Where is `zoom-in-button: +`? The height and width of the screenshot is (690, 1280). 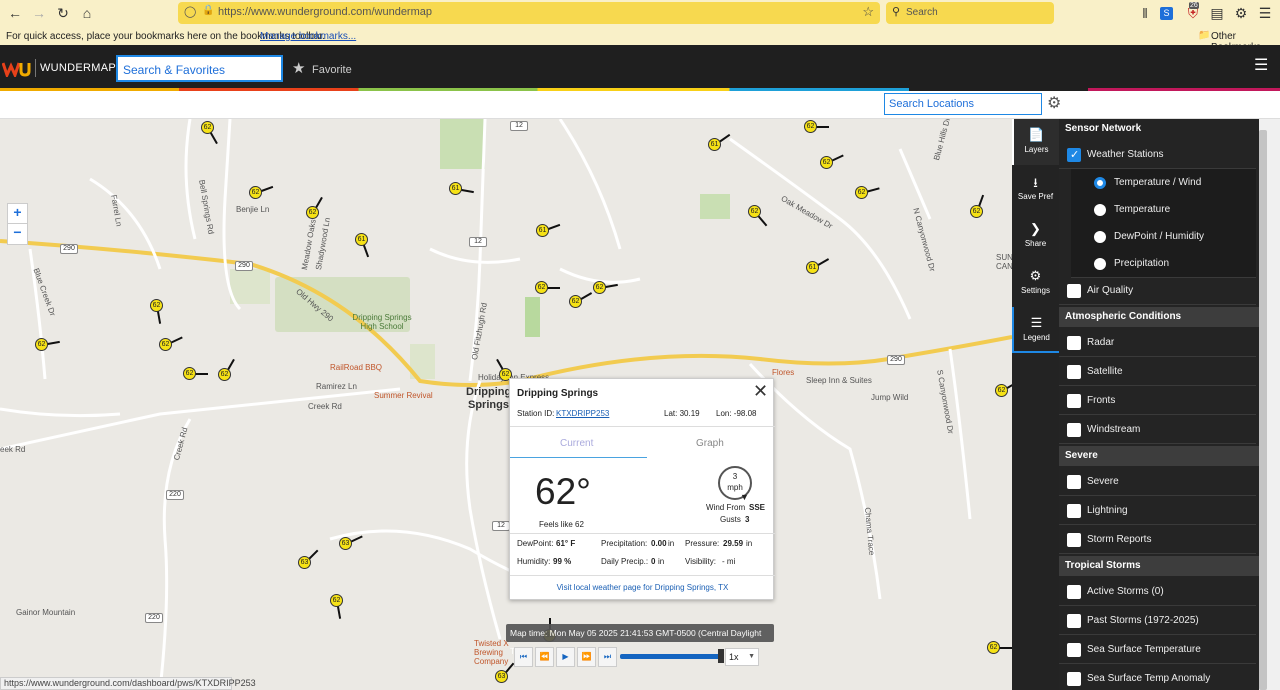 zoom-in-button: + is located at coordinates (17, 214).